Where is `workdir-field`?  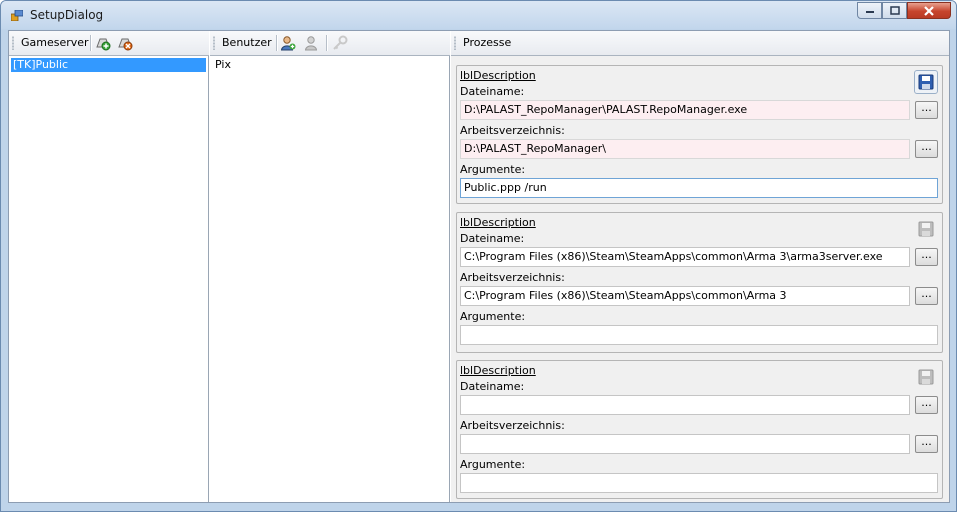 workdir-field is located at coordinates (685, 444).